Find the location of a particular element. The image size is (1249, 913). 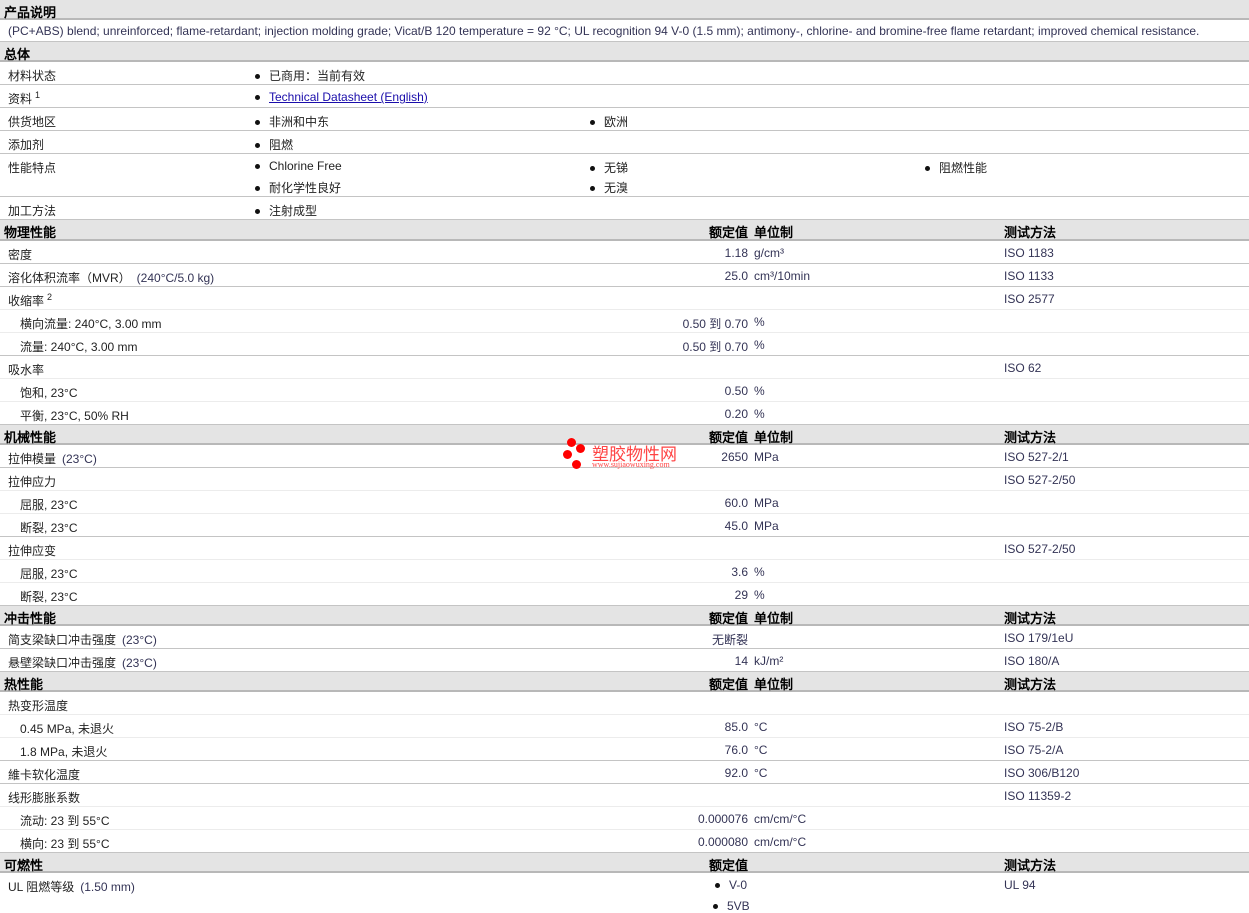

property-label: 溶化体积流率（MVR） (240°C/5.0 kg) is located at coordinates (111, 277).